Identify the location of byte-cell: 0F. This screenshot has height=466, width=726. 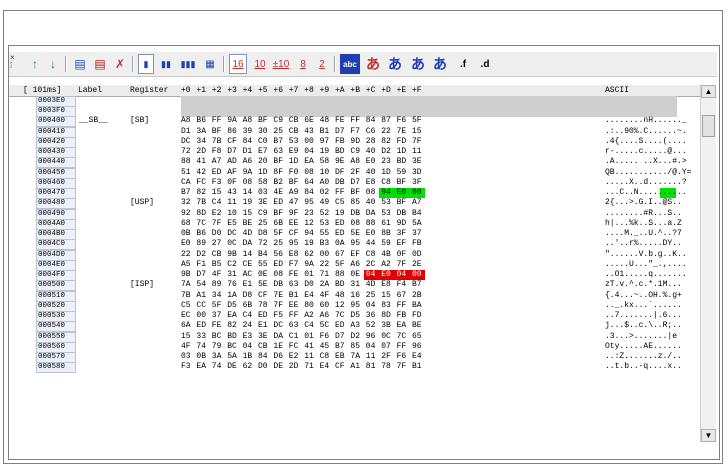
(234, 183).